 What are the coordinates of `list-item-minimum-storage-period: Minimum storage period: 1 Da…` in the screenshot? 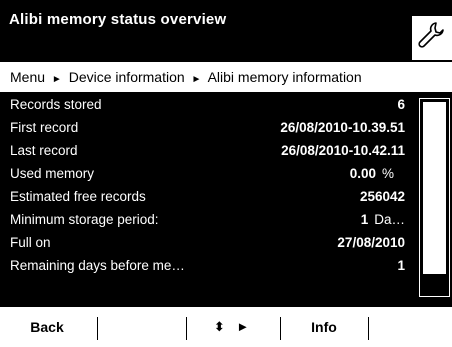 It's located at (206, 220).